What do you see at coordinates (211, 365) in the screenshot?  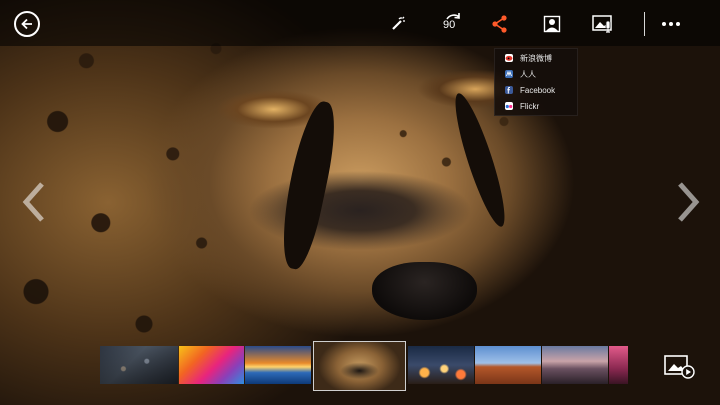 I see `colorful-abstract-thumbnail` at bounding box center [211, 365].